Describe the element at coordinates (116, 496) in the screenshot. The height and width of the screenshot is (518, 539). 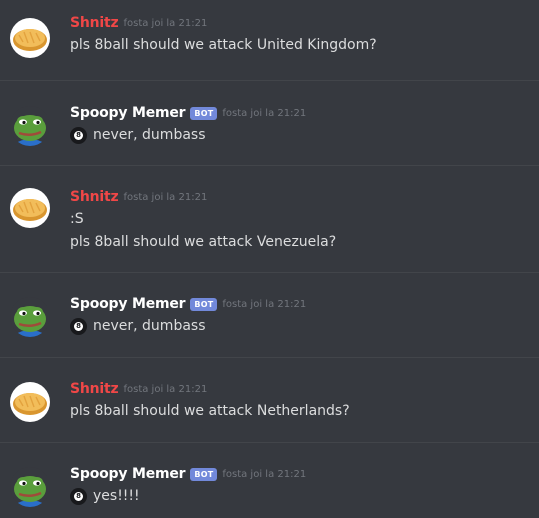
I see `message-line: yes!!!!` at that location.